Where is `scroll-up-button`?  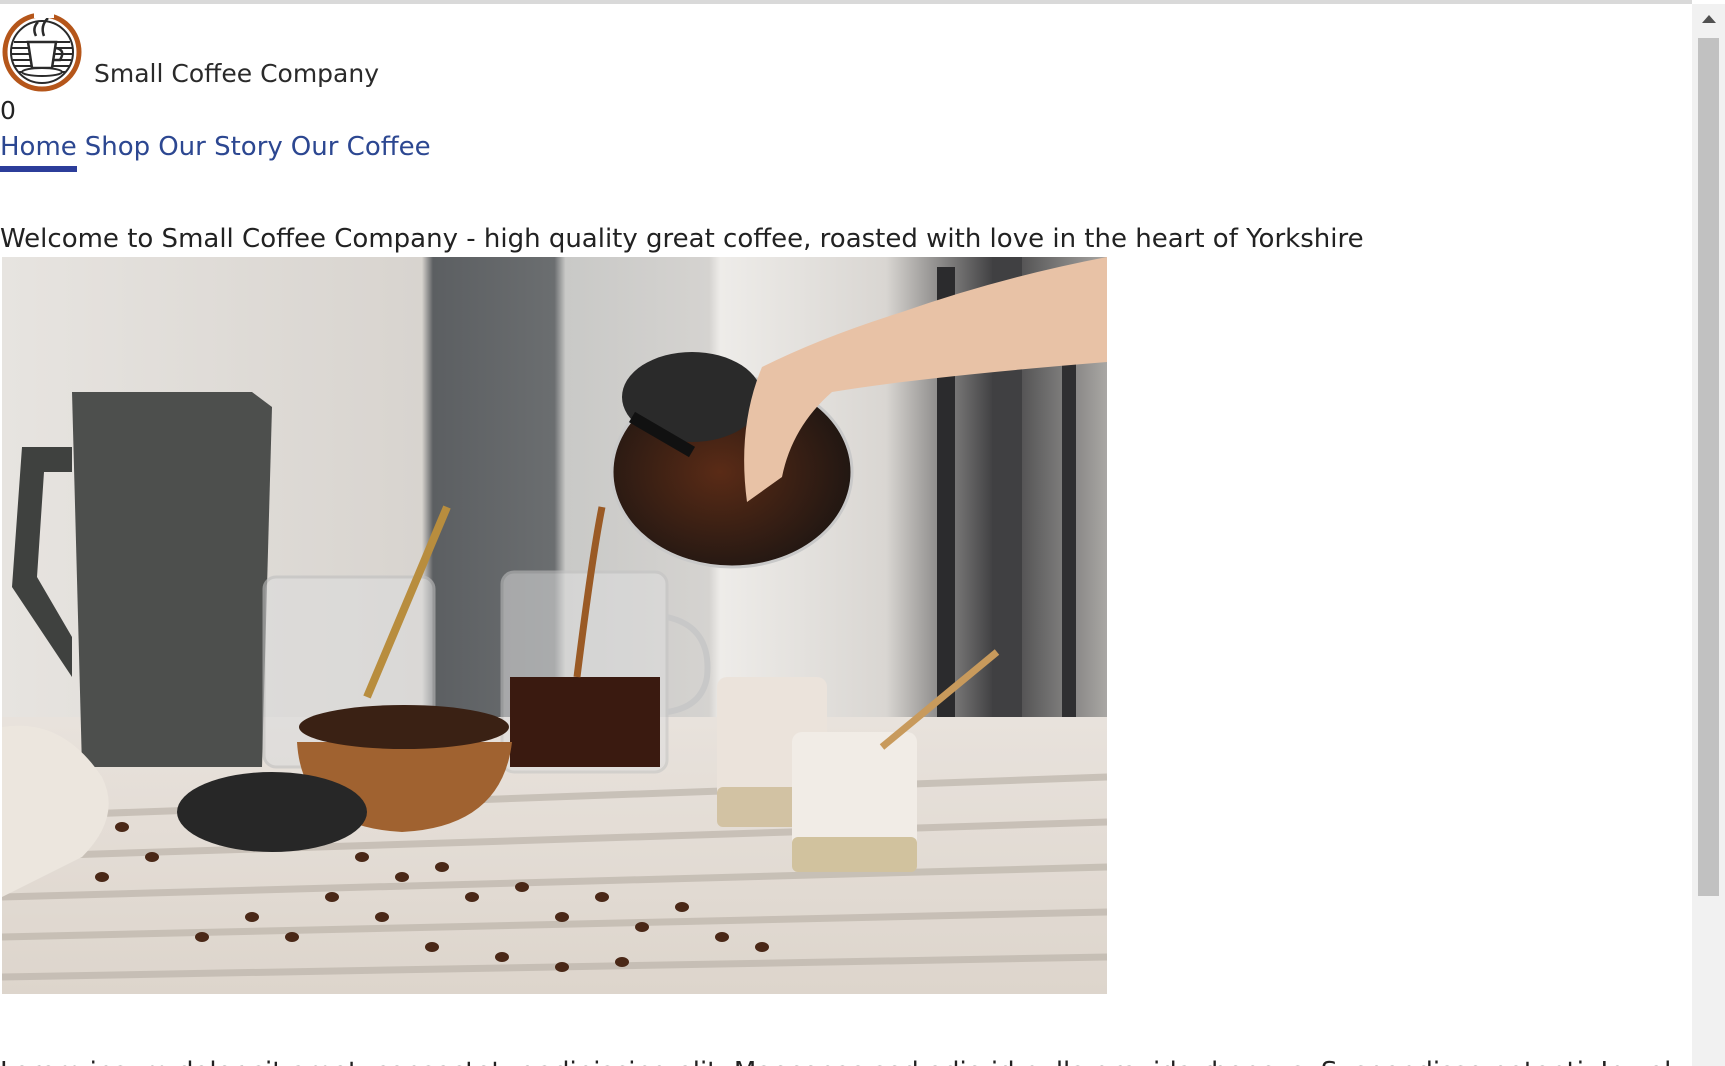
scroll-up-button is located at coordinates (1708, 19).